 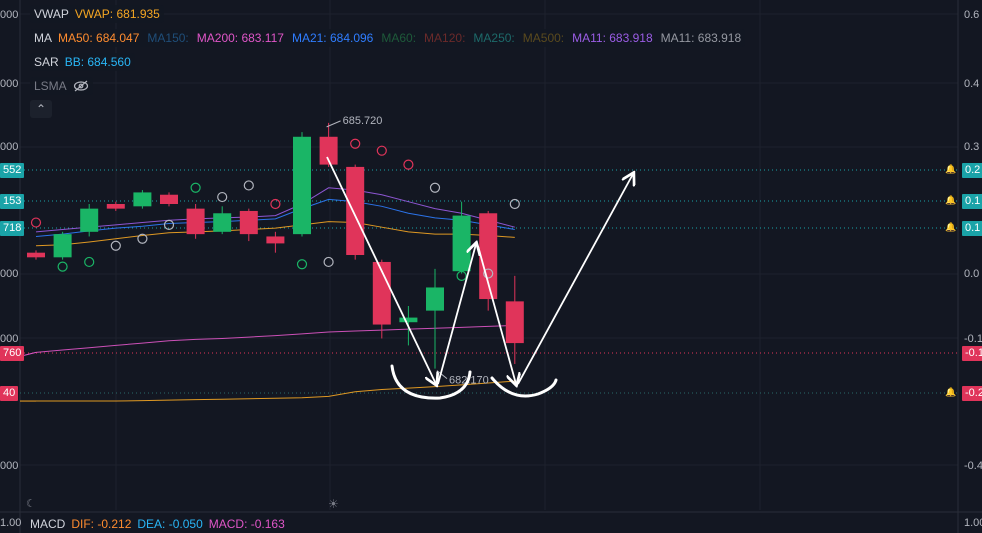 What do you see at coordinates (12, 201) in the screenshot?
I see `left-price-tag: 153` at bounding box center [12, 201].